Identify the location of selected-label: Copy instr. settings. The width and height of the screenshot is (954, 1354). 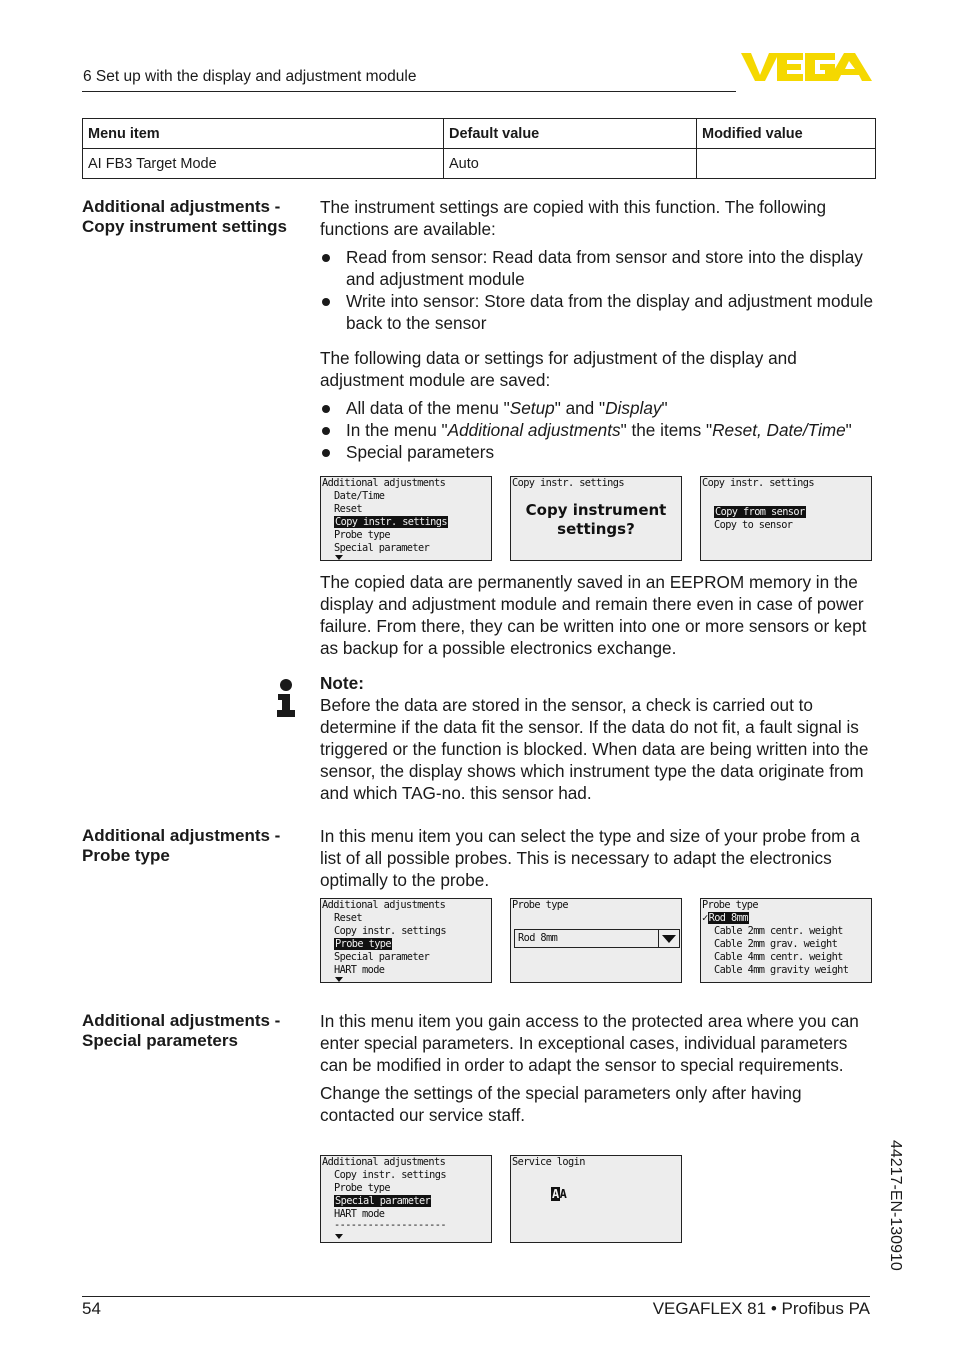
(391, 522).